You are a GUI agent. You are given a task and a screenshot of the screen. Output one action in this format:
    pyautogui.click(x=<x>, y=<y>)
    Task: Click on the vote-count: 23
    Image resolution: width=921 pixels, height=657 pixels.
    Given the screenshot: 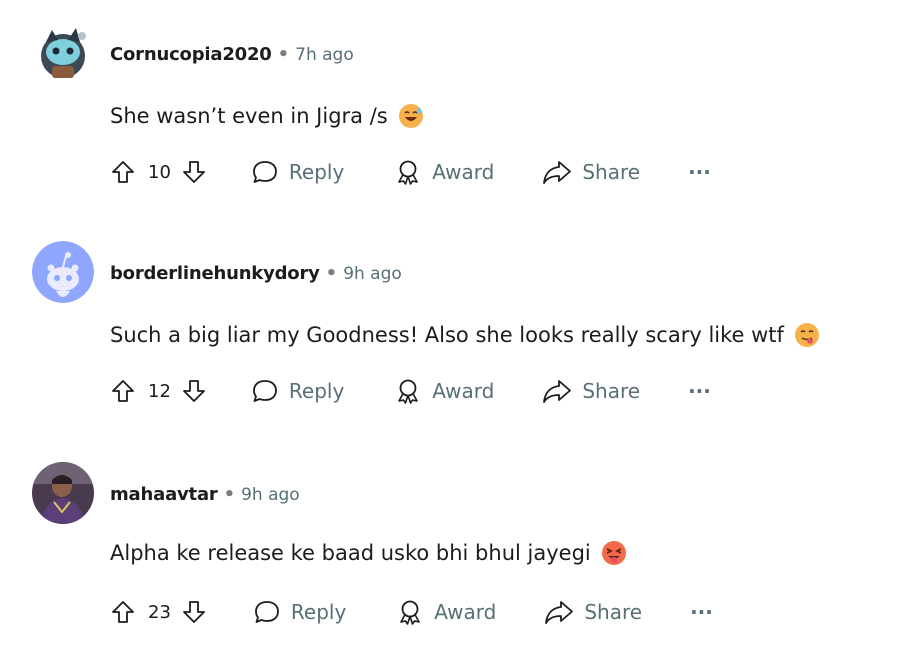 What is the action you would take?
    pyautogui.click(x=159, y=612)
    